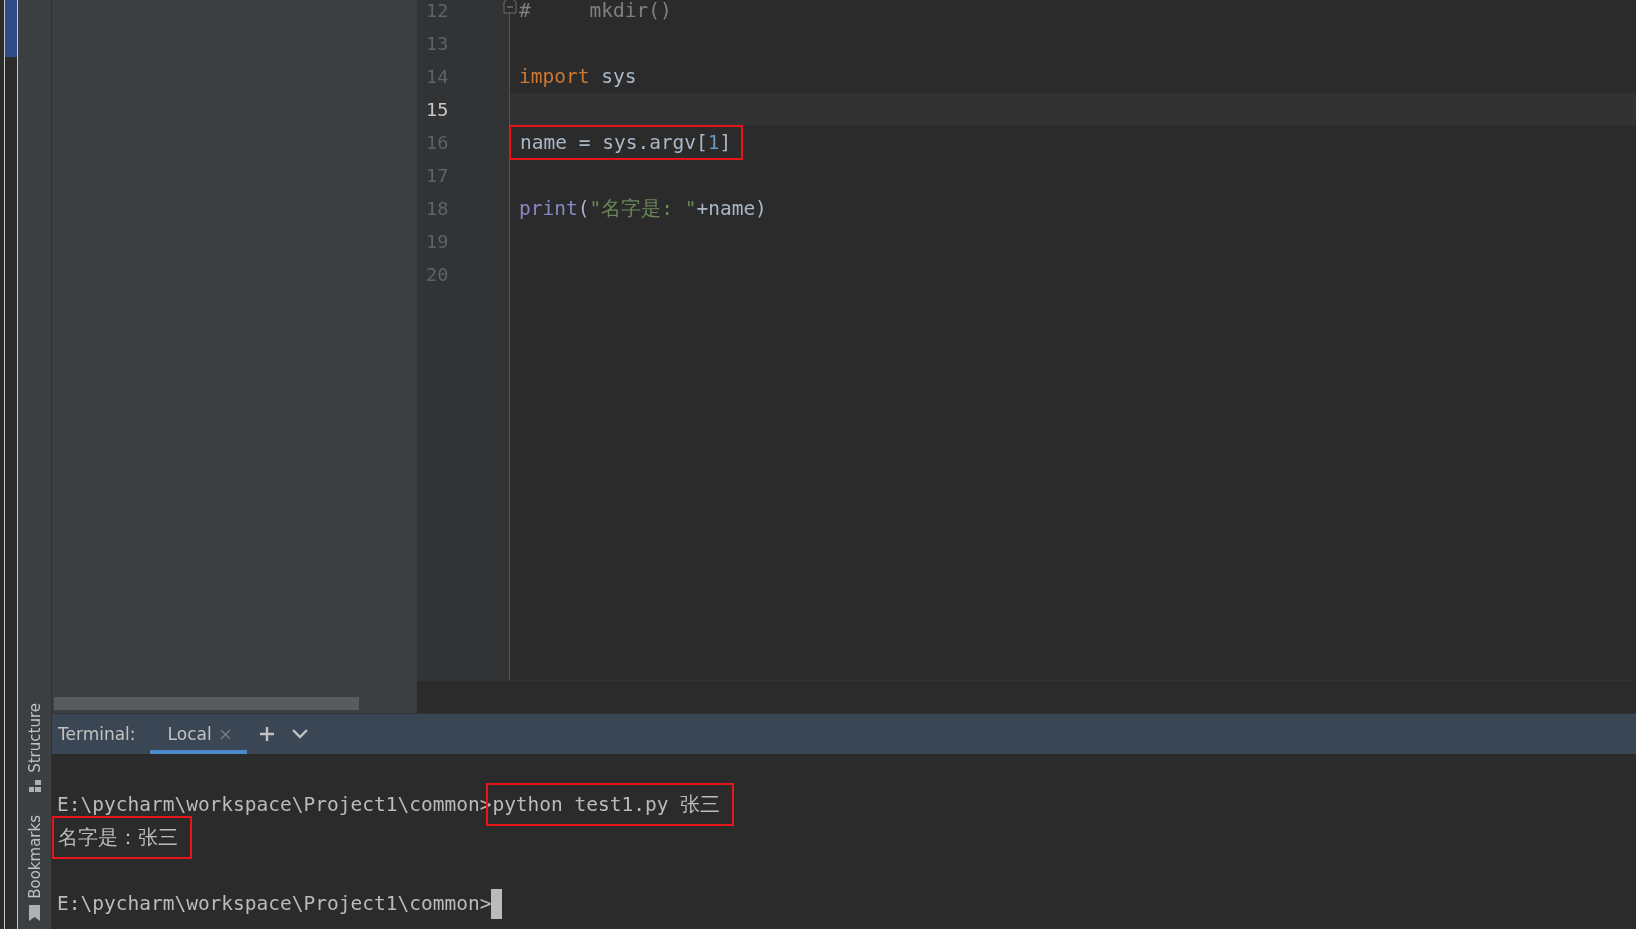 This screenshot has width=1636, height=929. Describe the element at coordinates (437, 109) in the screenshot. I see `line-number: 15` at that location.